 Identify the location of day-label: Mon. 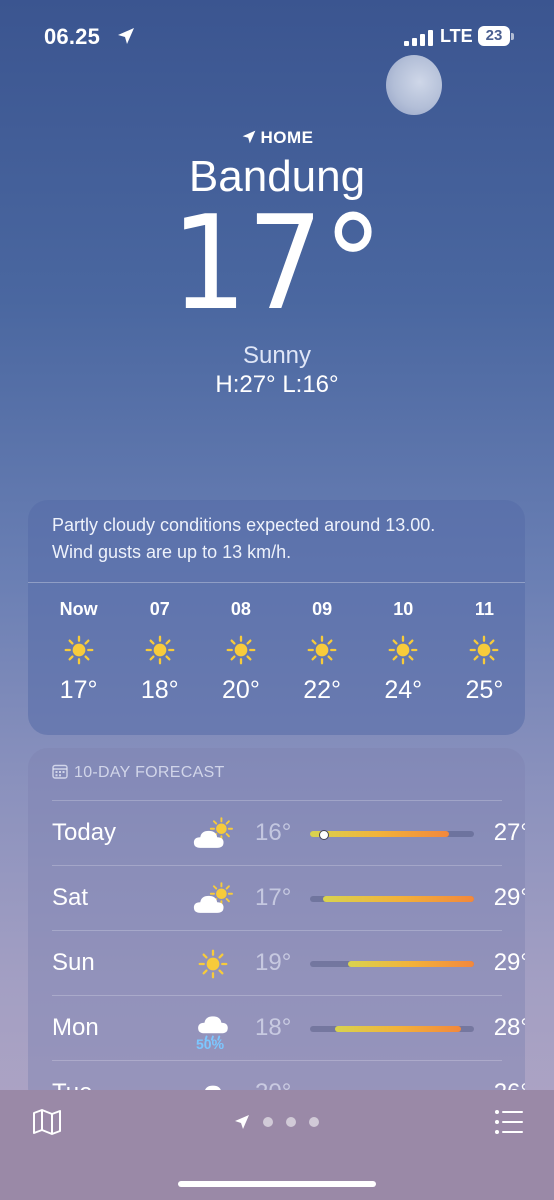
(75, 1027).